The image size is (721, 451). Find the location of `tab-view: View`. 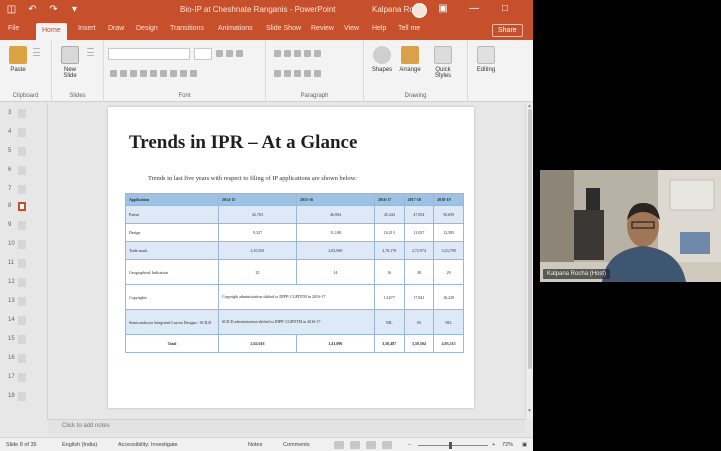

tab-view: View is located at coordinates (351, 28).